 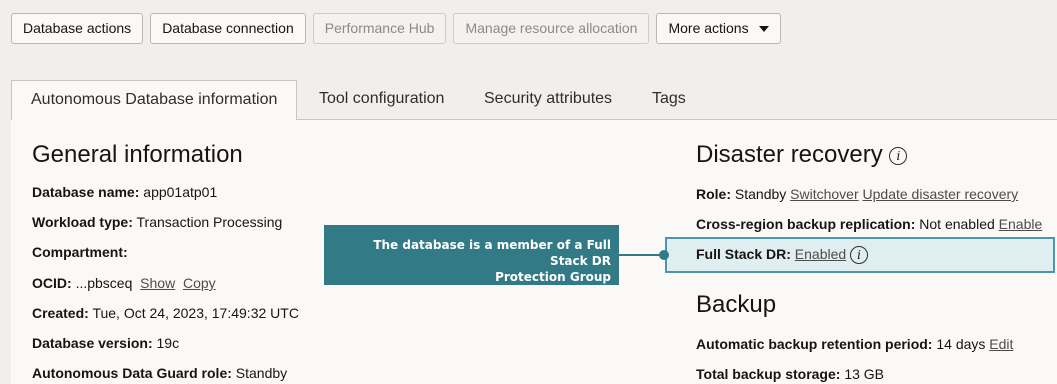 I want to click on general-information-heading: General information, so click(x=137, y=154).